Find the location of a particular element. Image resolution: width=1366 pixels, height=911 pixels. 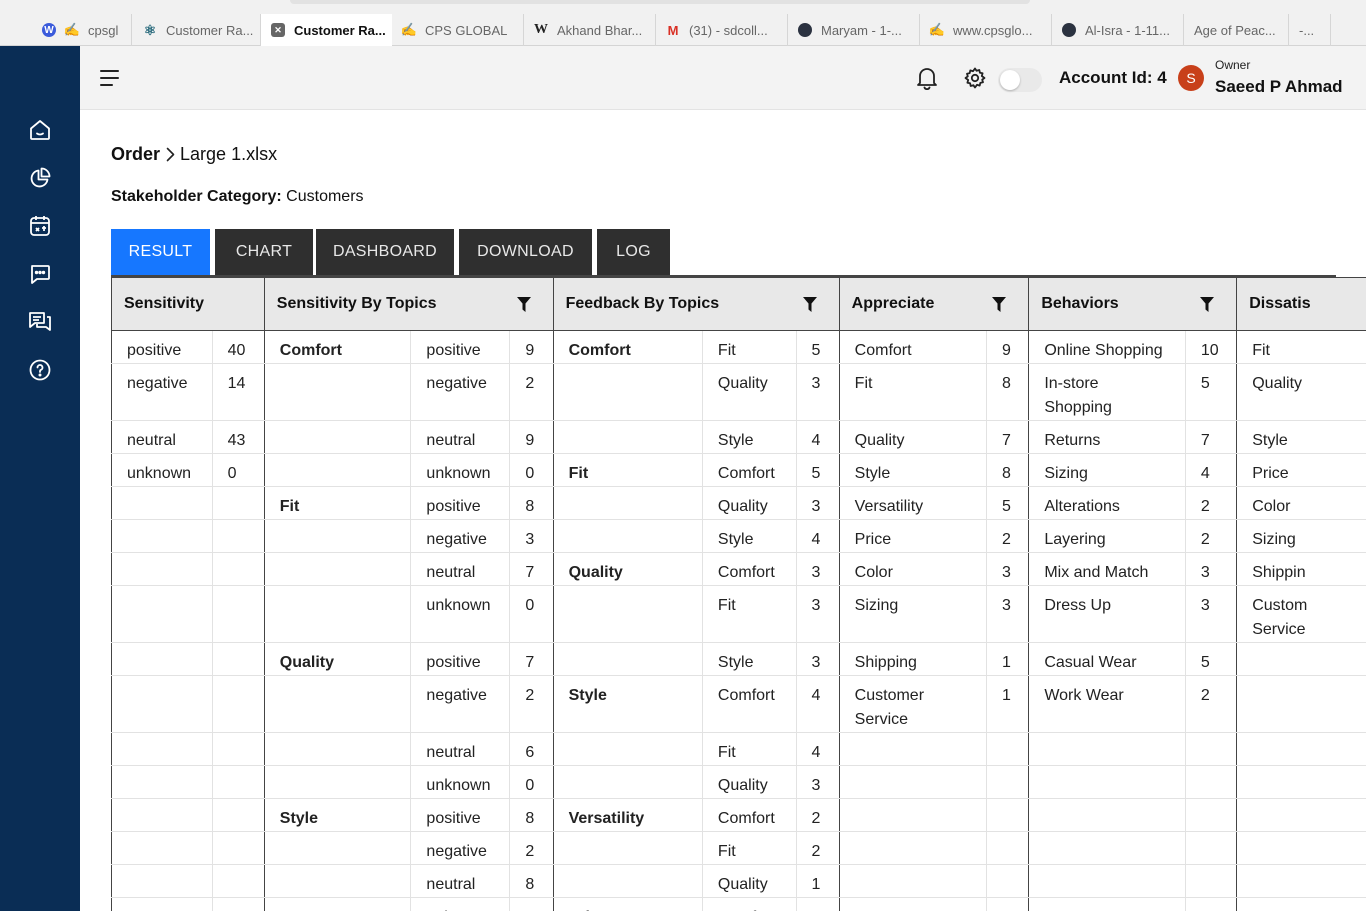

menu-icon is located at coordinates (110, 78).